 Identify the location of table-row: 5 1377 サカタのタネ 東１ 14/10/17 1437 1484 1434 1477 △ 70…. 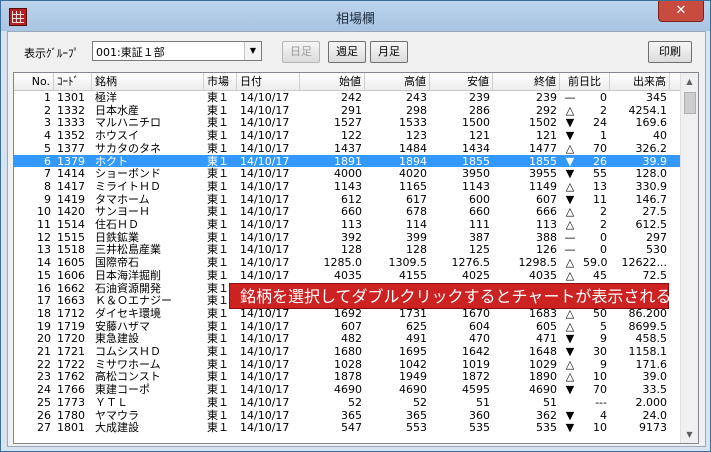
(347, 148).